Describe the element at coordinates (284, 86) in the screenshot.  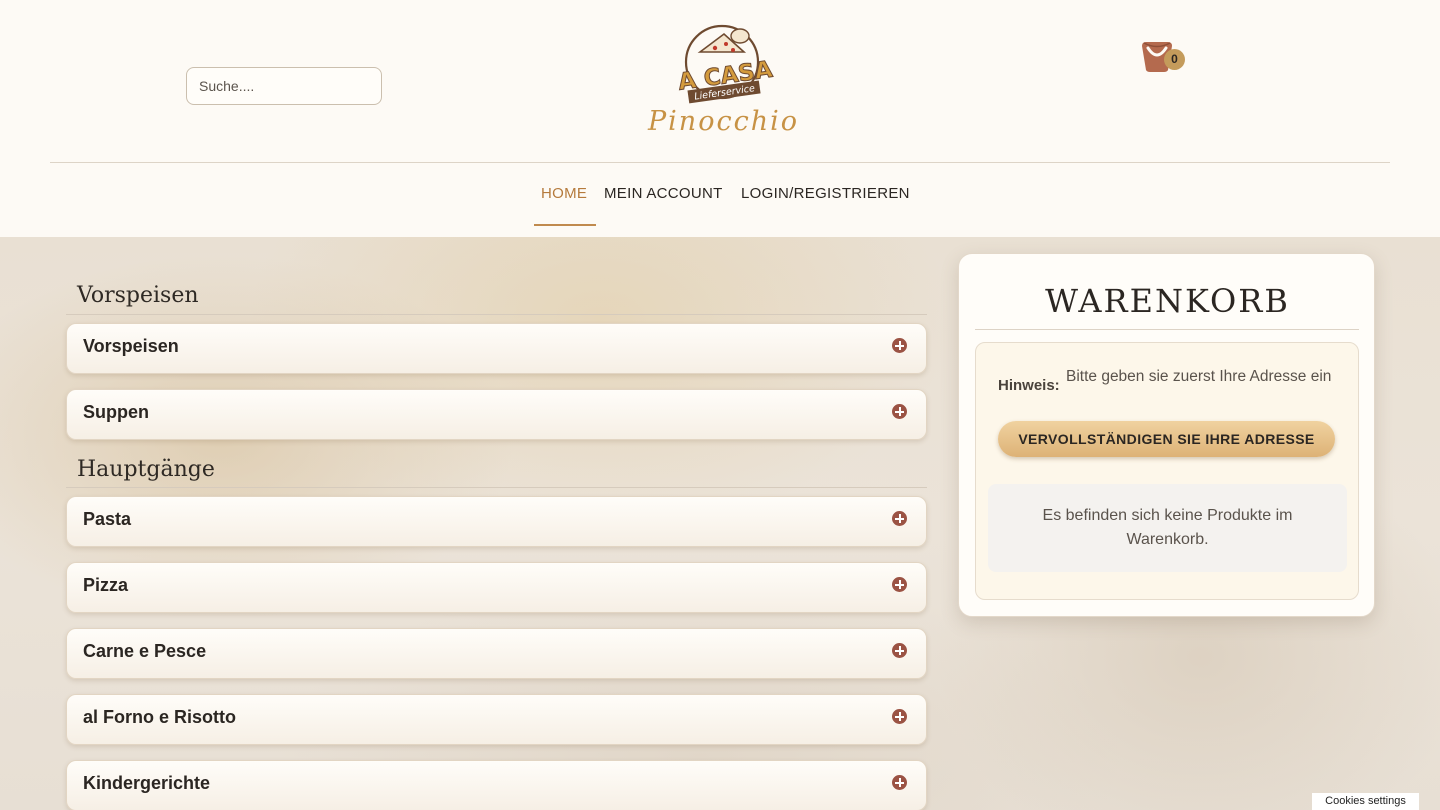
I see `search-input` at that location.